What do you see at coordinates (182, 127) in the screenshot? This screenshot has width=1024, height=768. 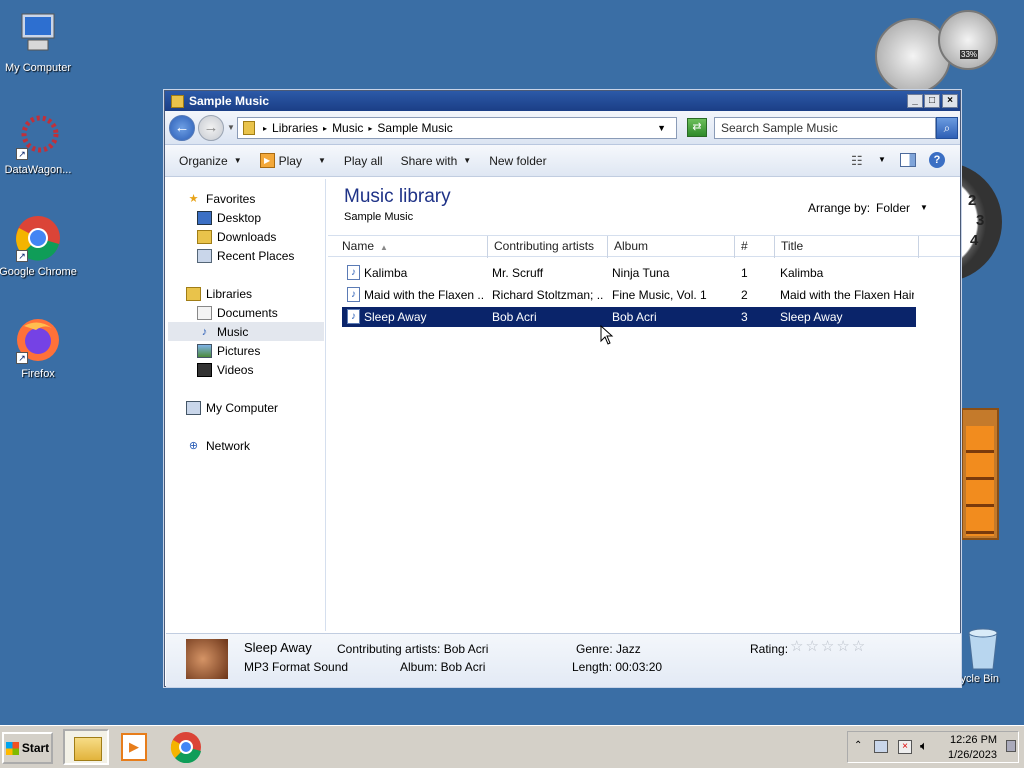 I see `back-button: ←` at bounding box center [182, 127].